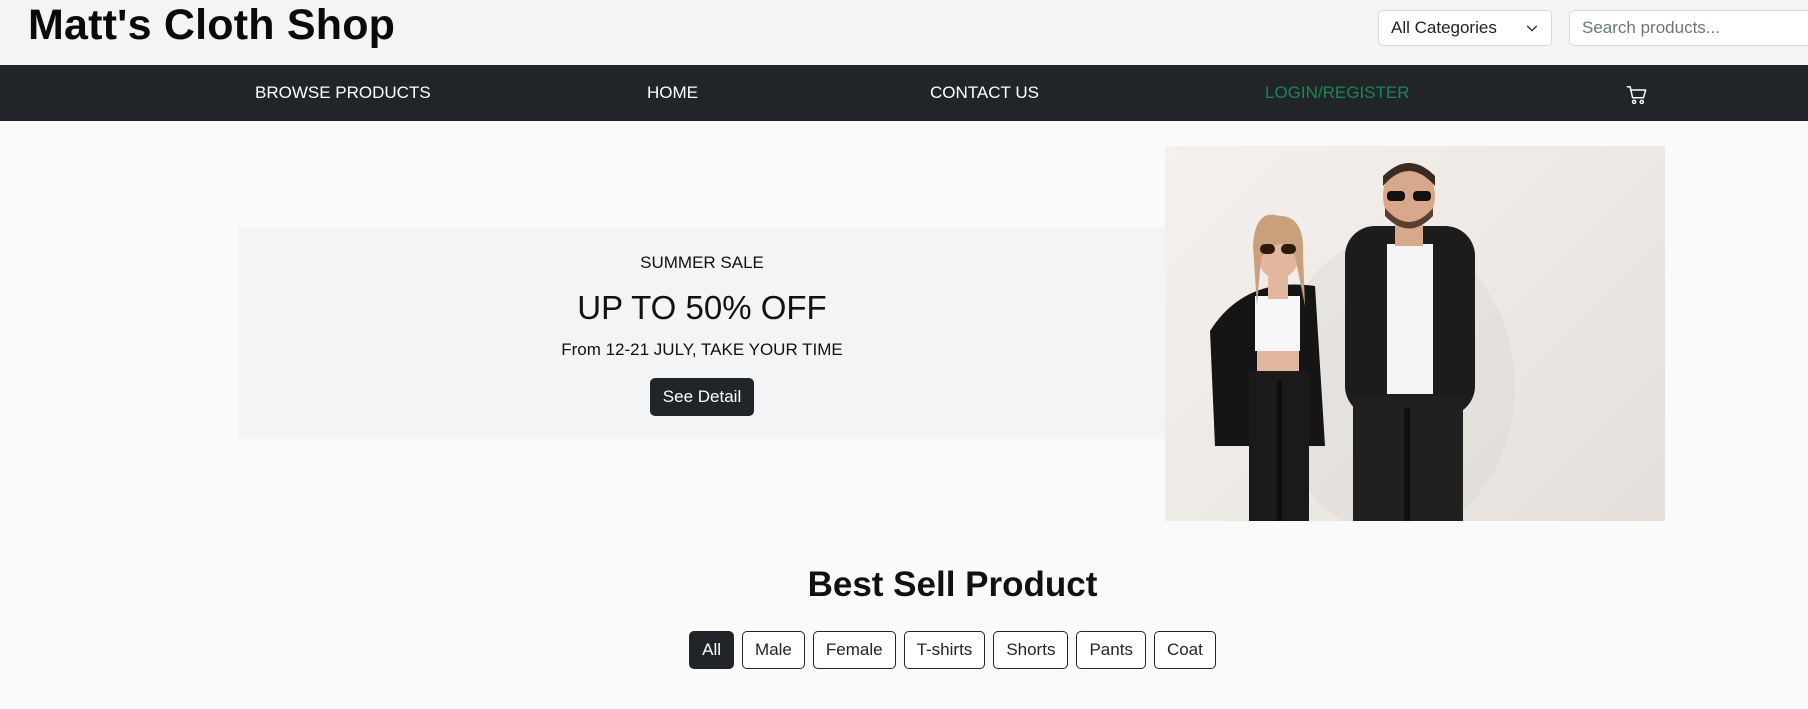 The width and height of the screenshot is (1808, 709). I want to click on search-input, so click(1688, 28).